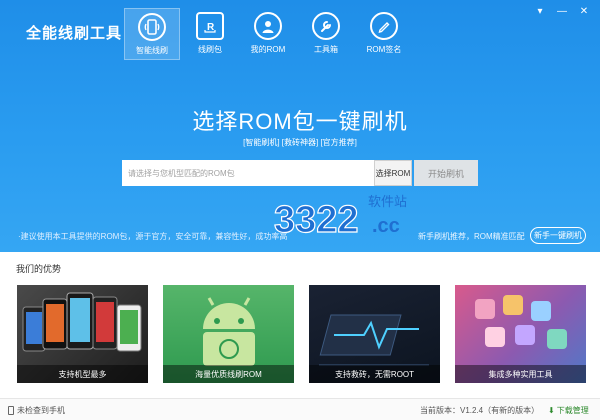  Describe the element at coordinates (393, 173) in the screenshot. I see `select-rom-button: 选择ROM` at that location.